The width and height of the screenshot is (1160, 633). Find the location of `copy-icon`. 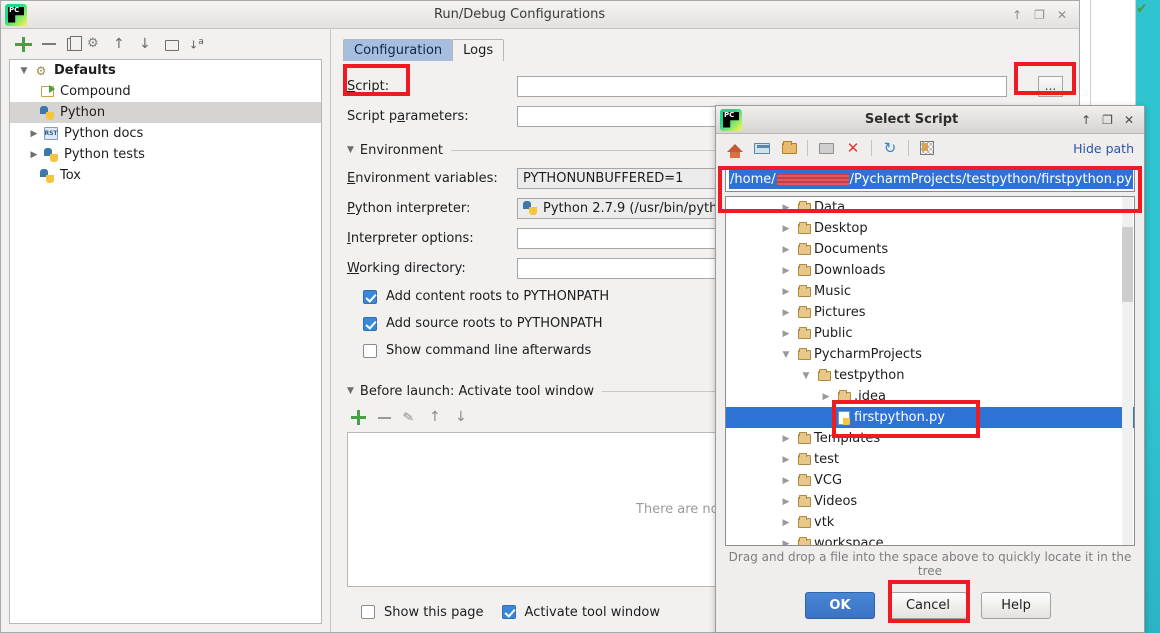

copy-icon is located at coordinates (74, 43).